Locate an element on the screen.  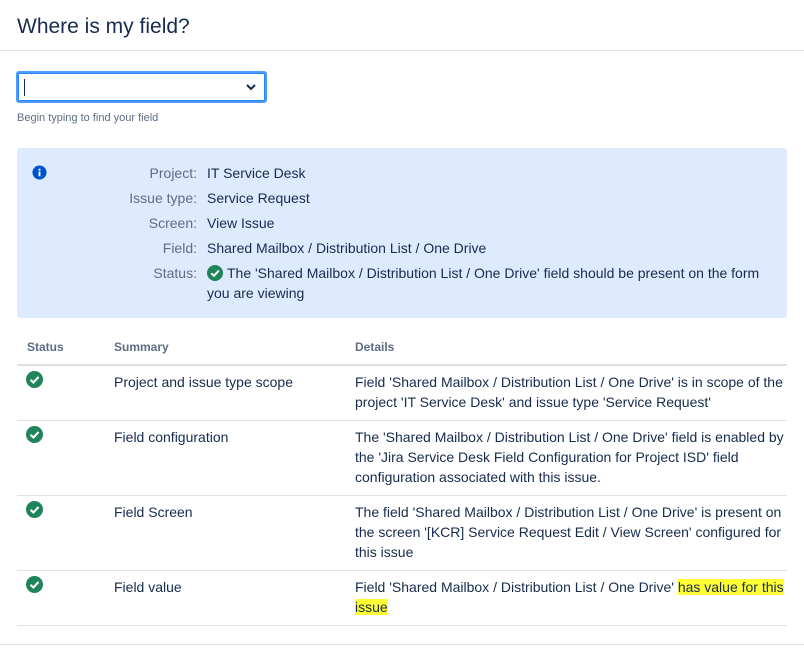
info-label: Screen: is located at coordinates (172, 223).